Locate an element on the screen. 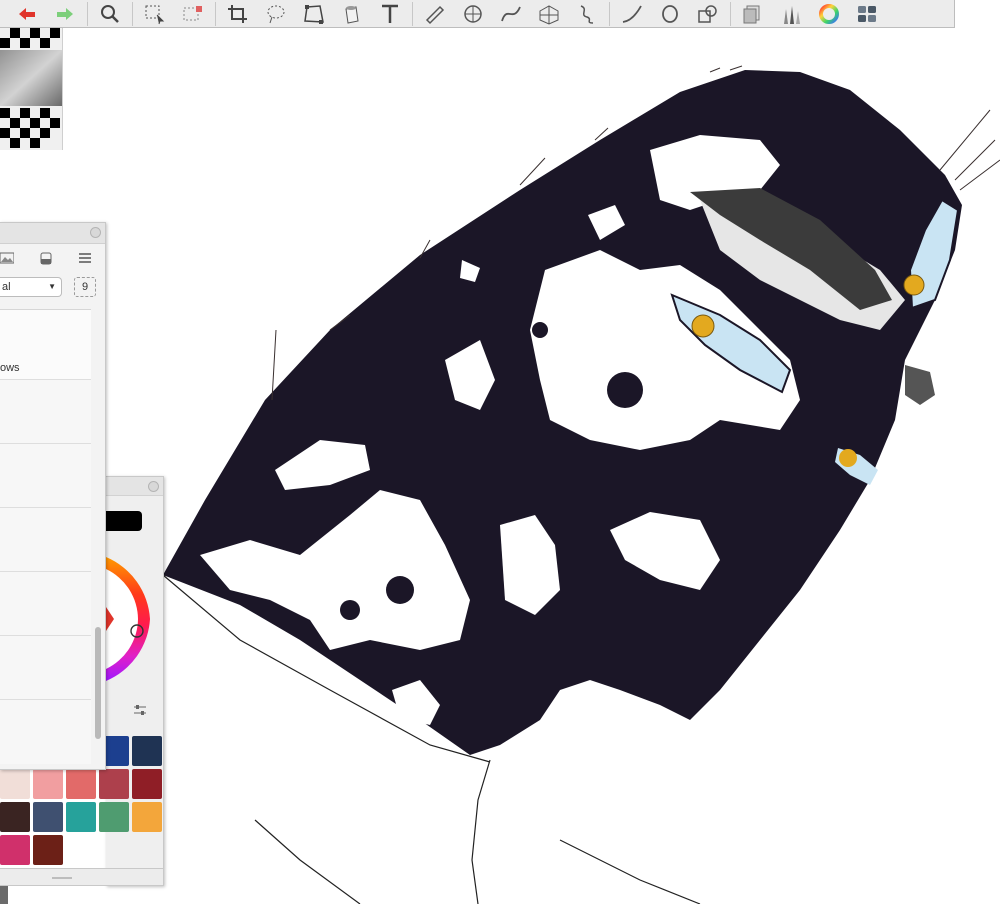 Image resolution: width=1000 pixels, height=904 pixels. layers-icon is located at coordinates (751, 14).